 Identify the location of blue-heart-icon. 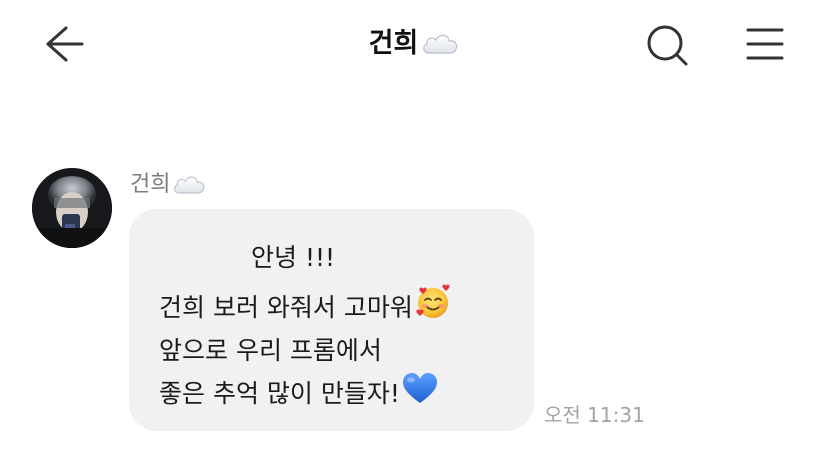
(420, 393).